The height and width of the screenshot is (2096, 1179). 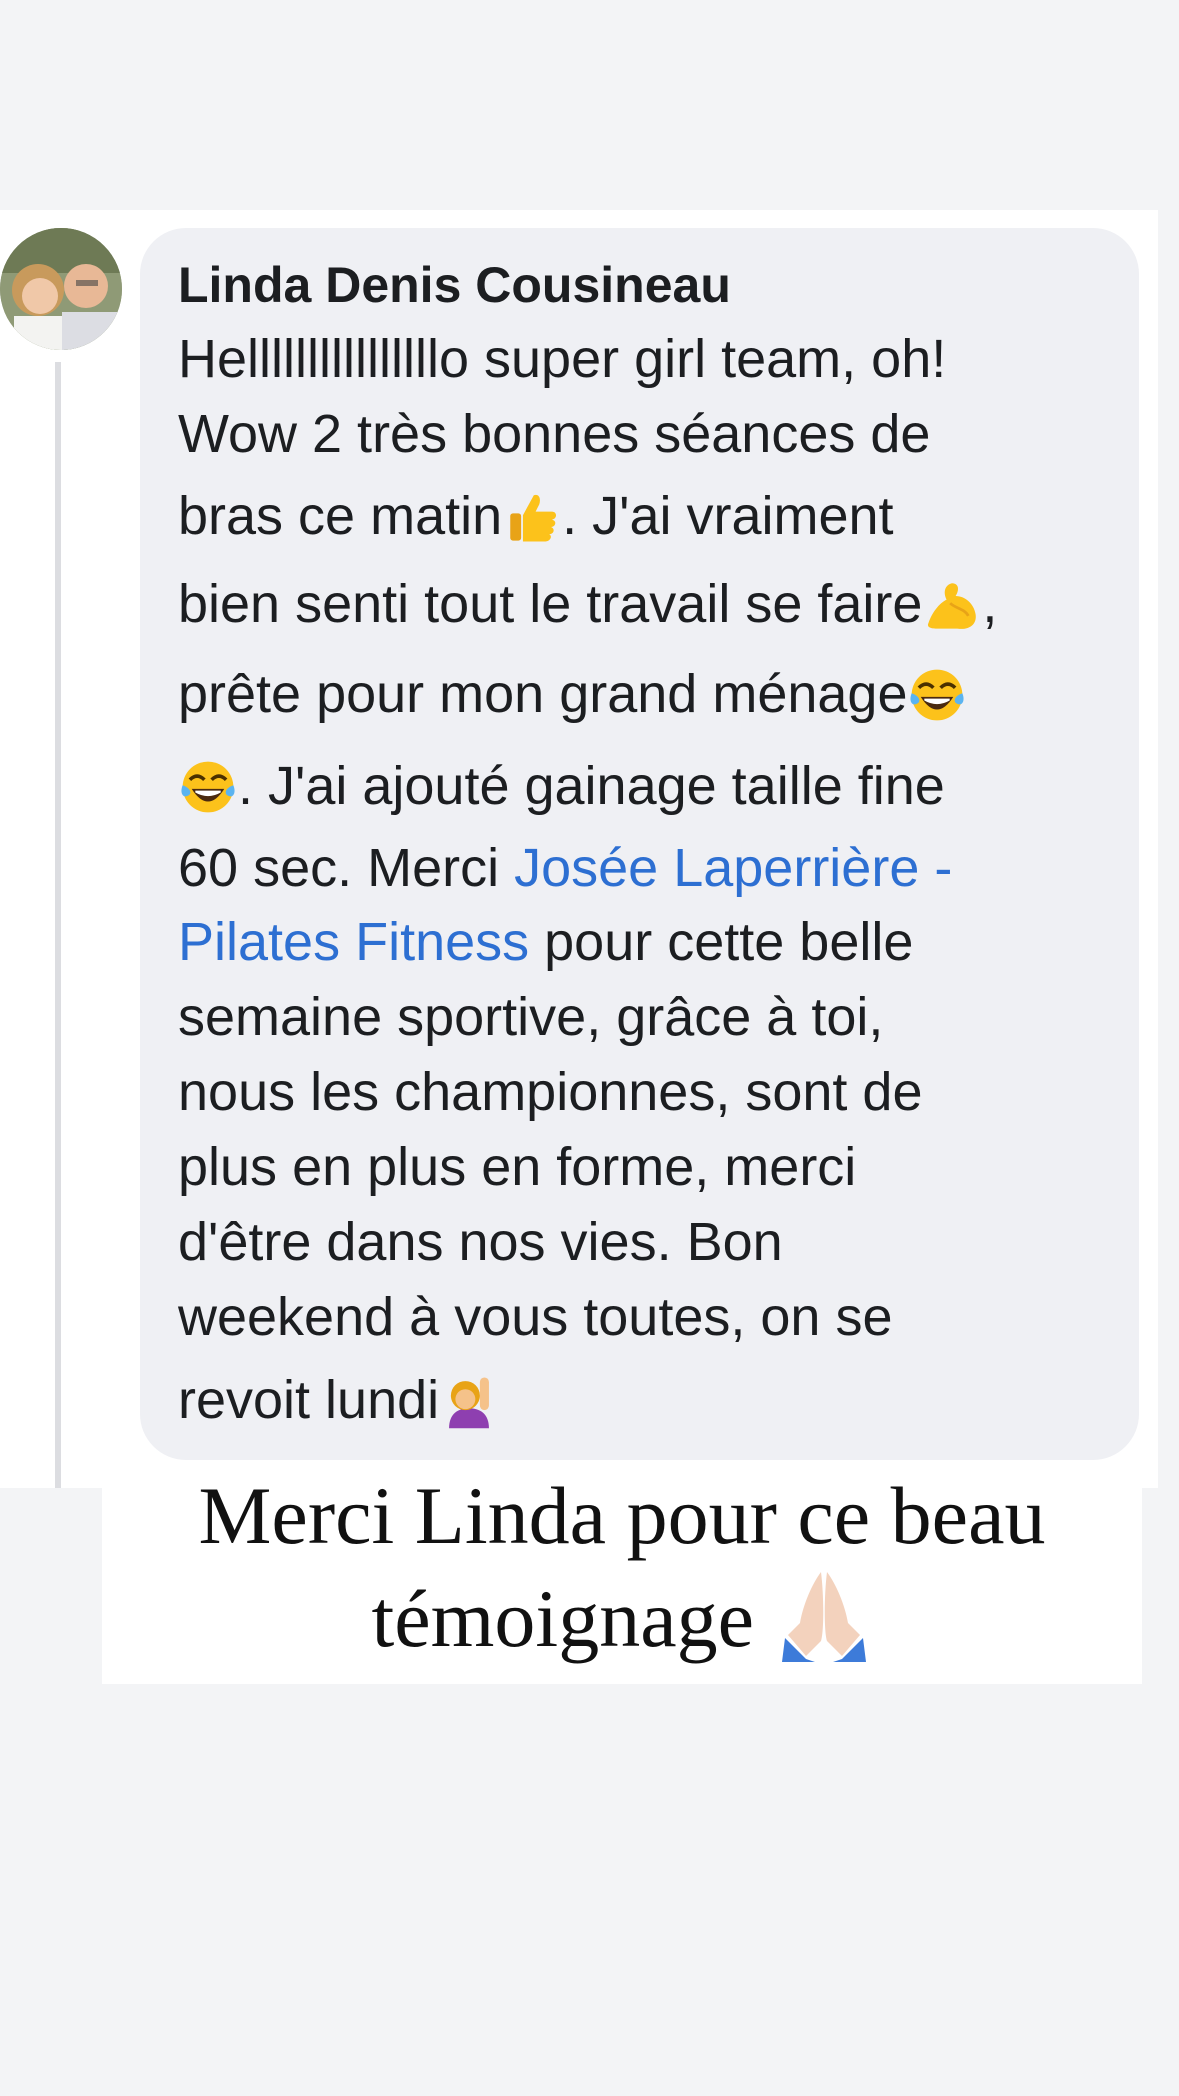 I want to click on comment-text-line: nous les championnes, sont de, so click(x=550, y=1092).